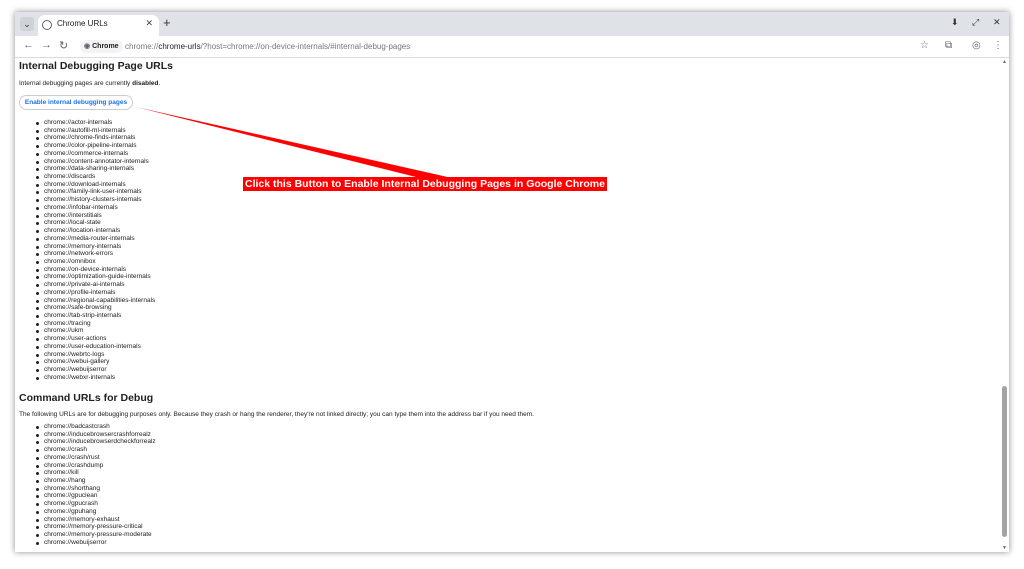 The image size is (1024, 569). I want to click on annotation-arrow, so click(294, 144).